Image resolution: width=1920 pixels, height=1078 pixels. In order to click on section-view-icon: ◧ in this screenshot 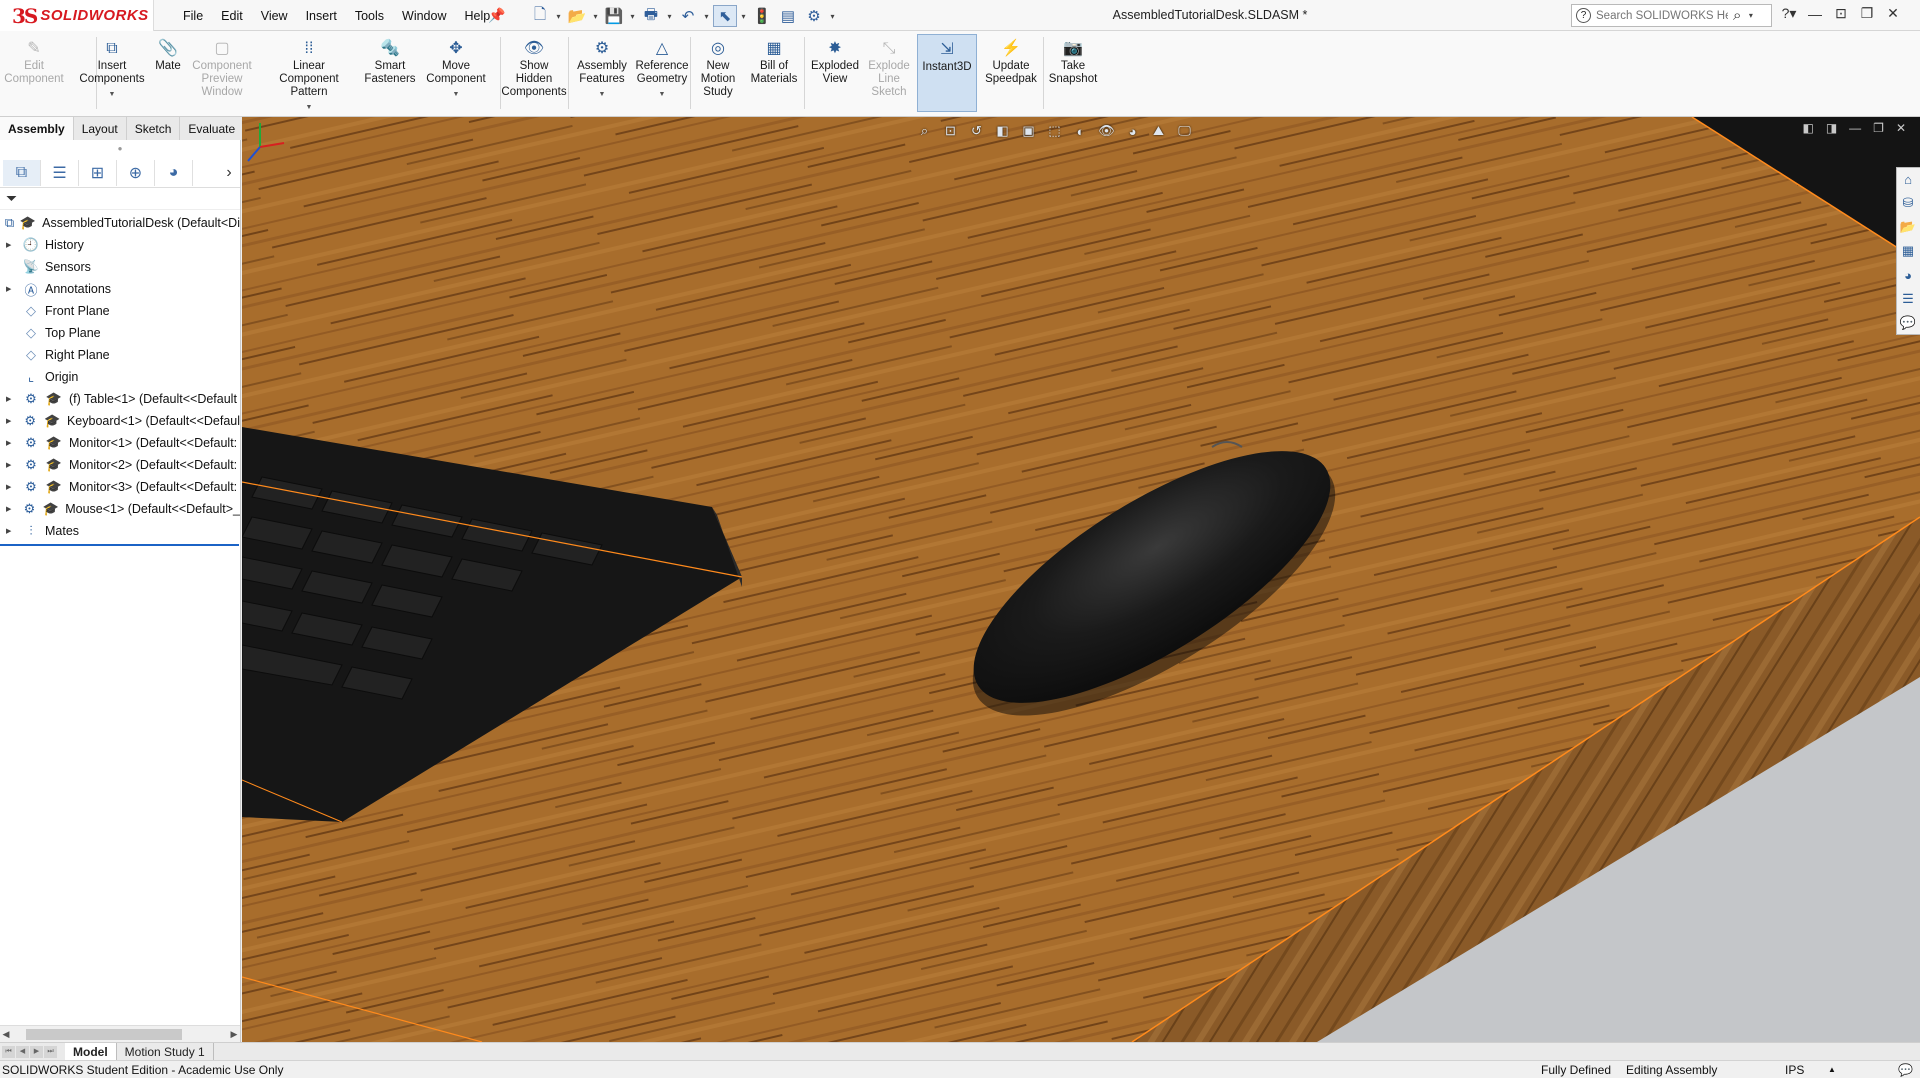, I will do `click(1002, 131)`.